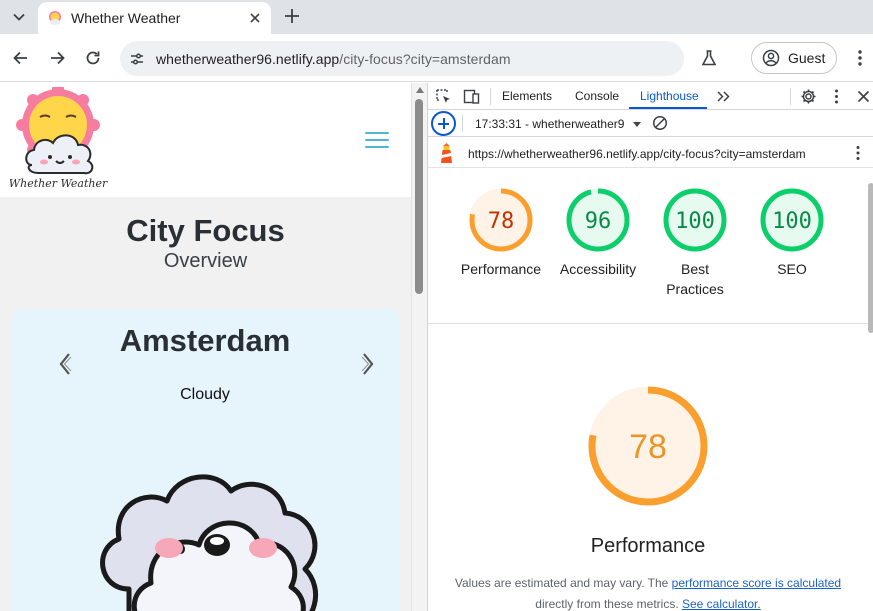 The width and height of the screenshot is (873, 611). Describe the element at coordinates (863, 96) in the screenshot. I see `close-devtools-icon` at that location.